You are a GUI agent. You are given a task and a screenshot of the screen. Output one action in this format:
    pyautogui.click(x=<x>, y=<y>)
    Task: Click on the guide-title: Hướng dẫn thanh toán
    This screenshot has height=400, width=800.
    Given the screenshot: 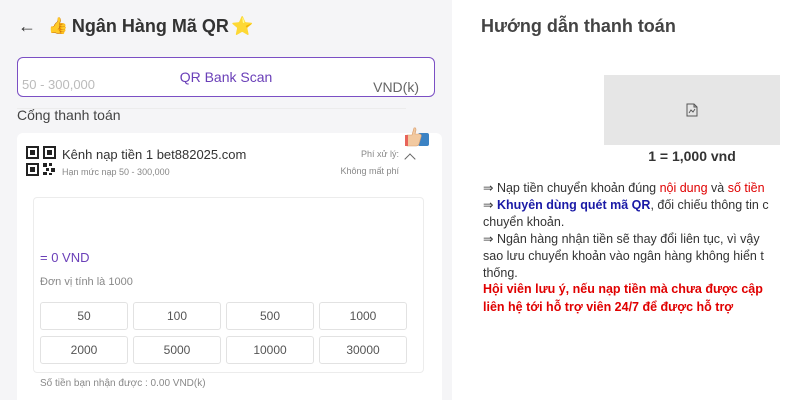 What is the action you would take?
    pyautogui.click(x=578, y=26)
    